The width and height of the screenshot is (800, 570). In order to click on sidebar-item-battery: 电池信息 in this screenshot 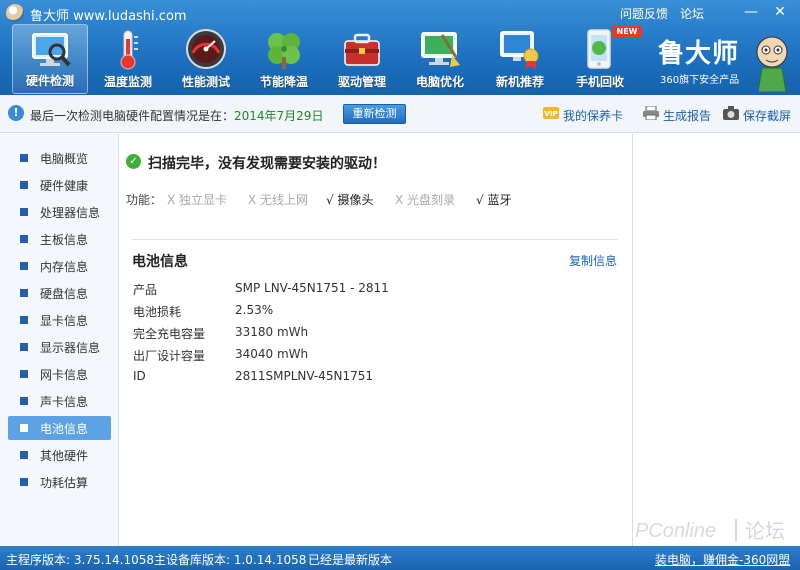, I will do `click(59, 428)`.